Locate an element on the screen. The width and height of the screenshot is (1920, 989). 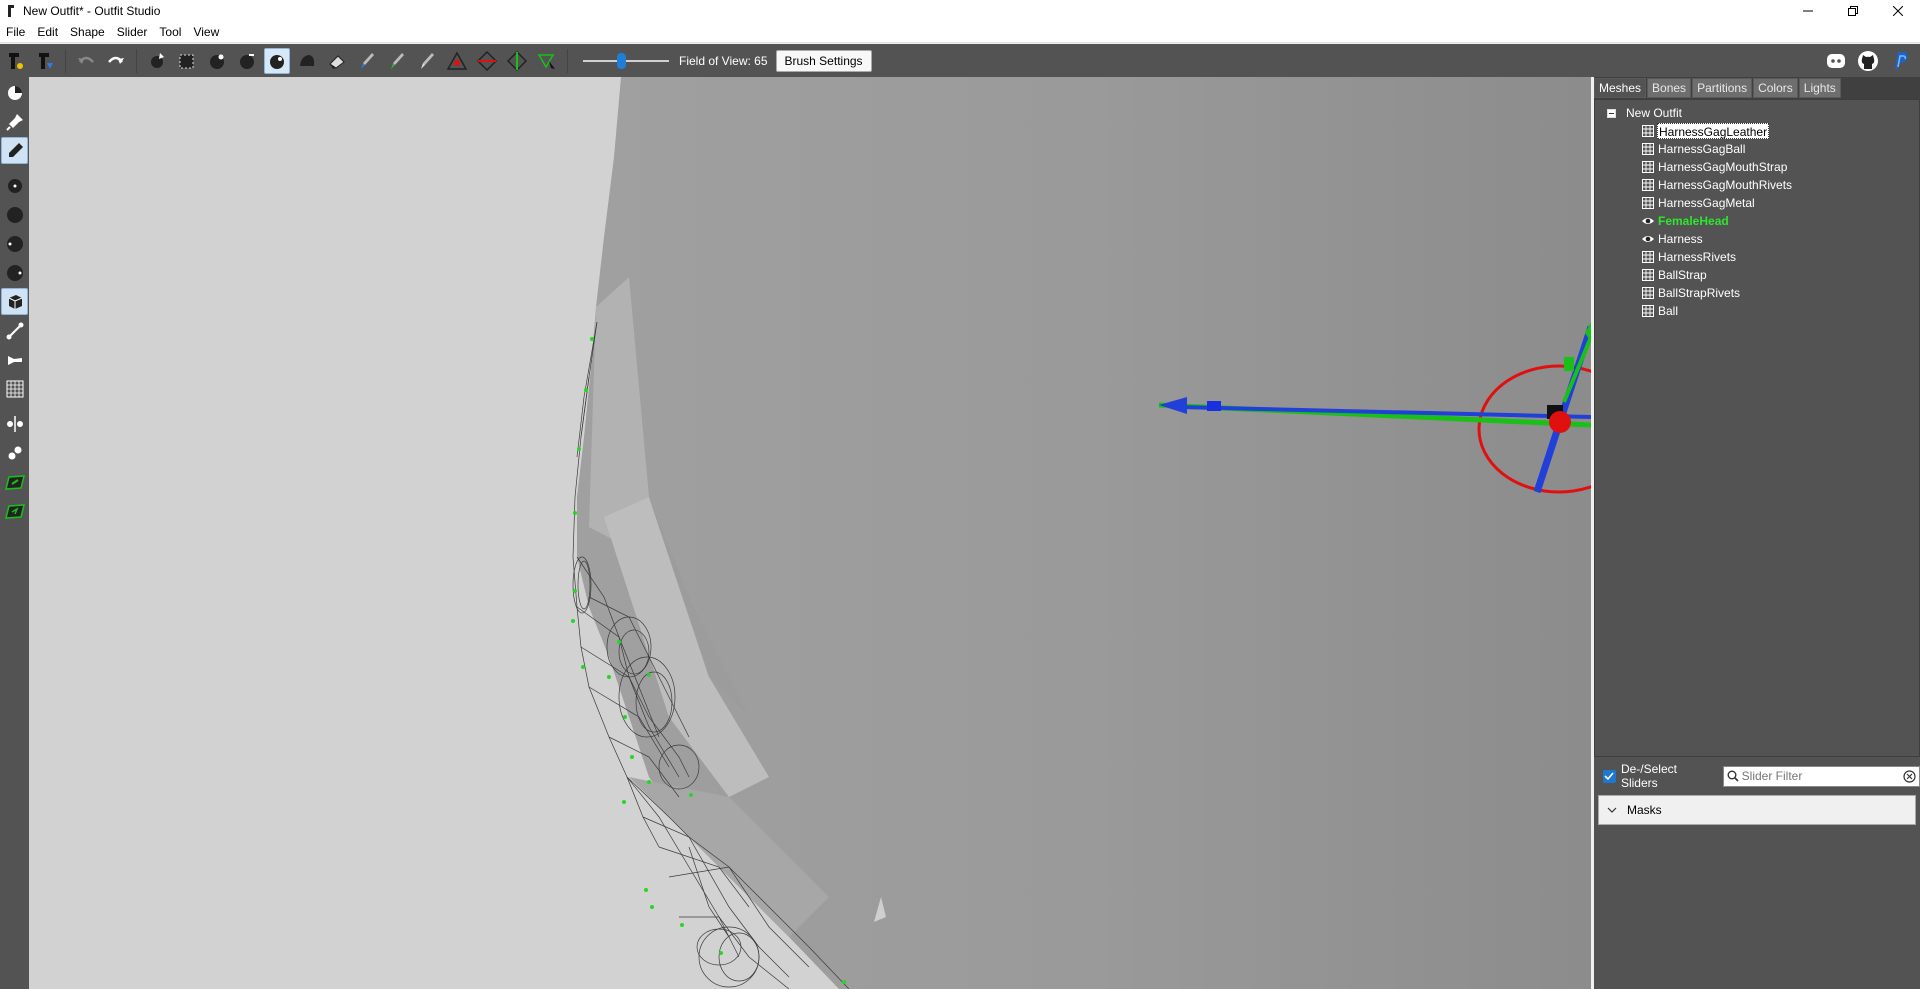
undo-icon is located at coordinates (86, 61).